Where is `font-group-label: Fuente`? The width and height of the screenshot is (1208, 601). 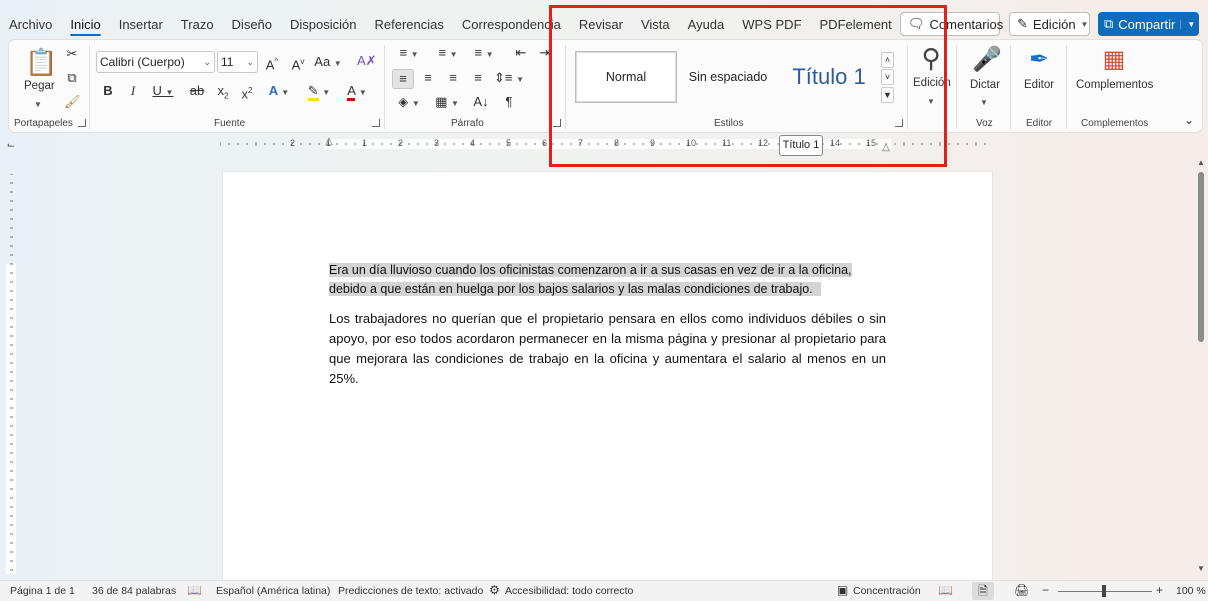 font-group-label: Fuente is located at coordinates (230, 123).